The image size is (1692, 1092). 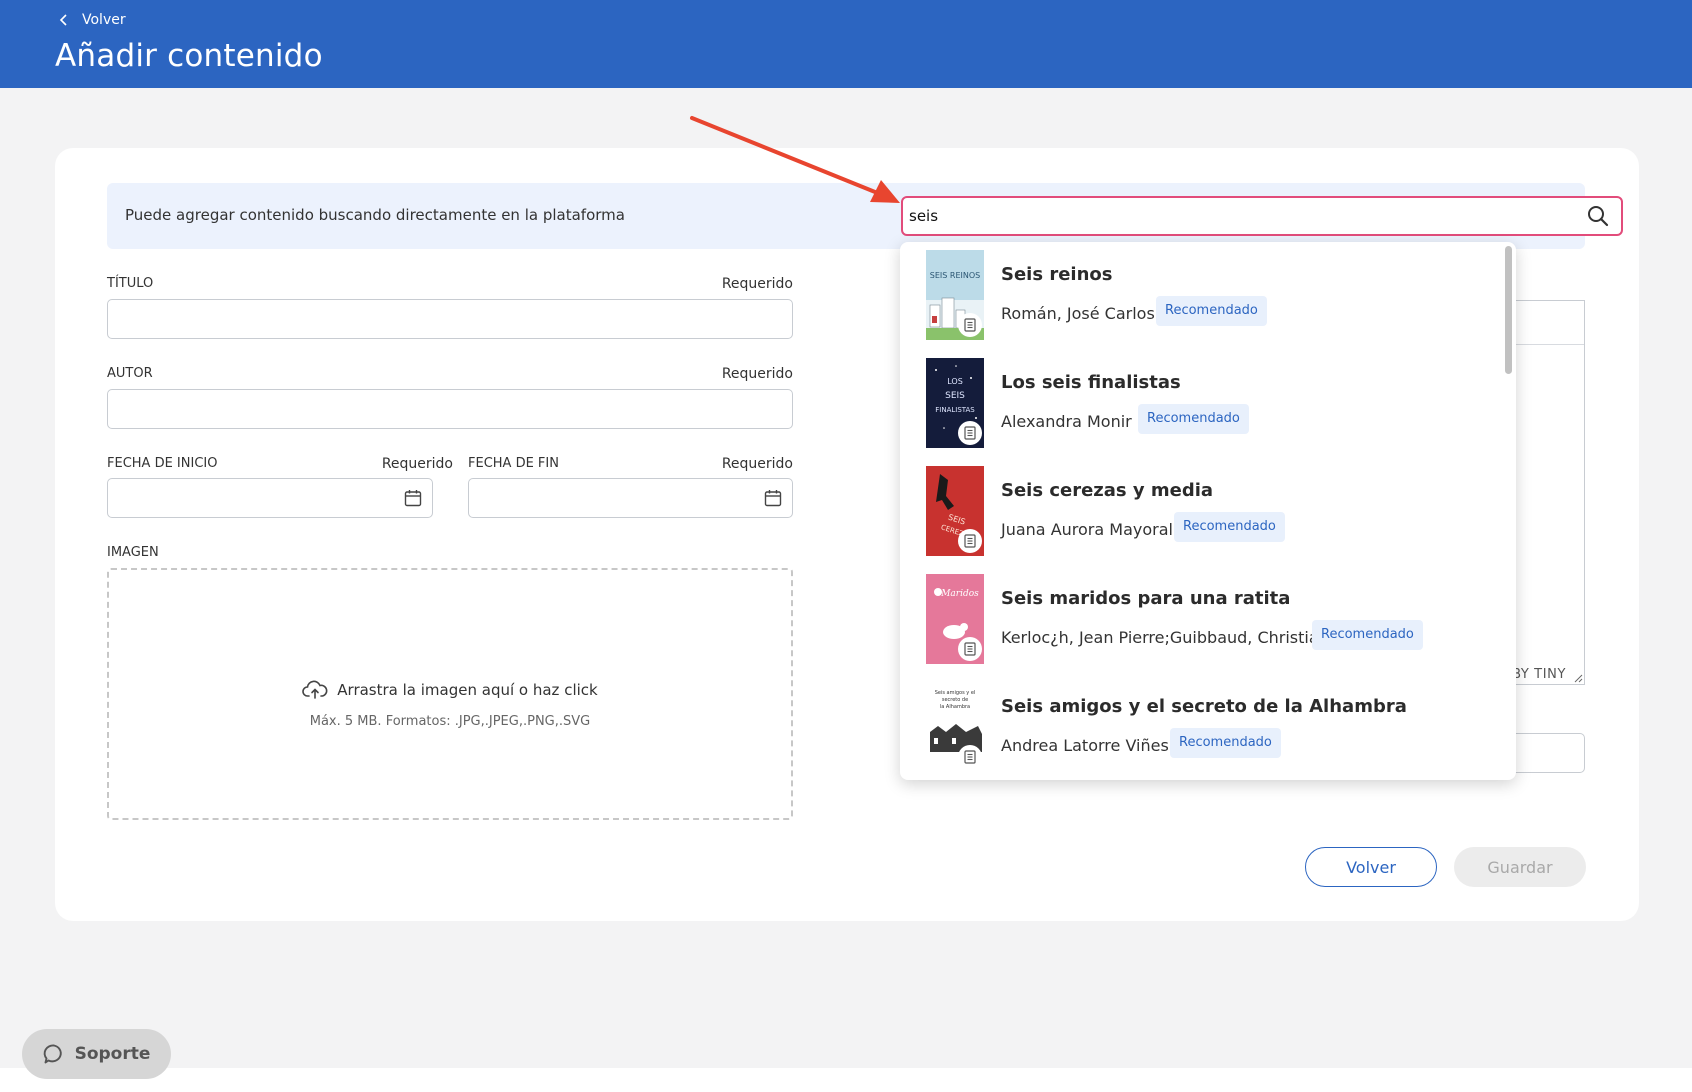 What do you see at coordinates (1520, 867) in the screenshot?
I see `save-button: Guardar` at bounding box center [1520, 867].